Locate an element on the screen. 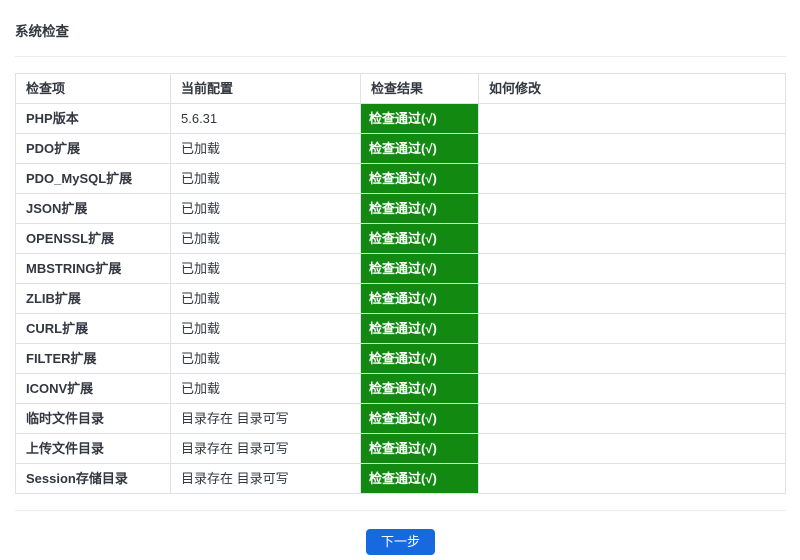  table-row: PDO_MySQL扩展 已加载 检查通过(√) is located at coordinates (400, 178).